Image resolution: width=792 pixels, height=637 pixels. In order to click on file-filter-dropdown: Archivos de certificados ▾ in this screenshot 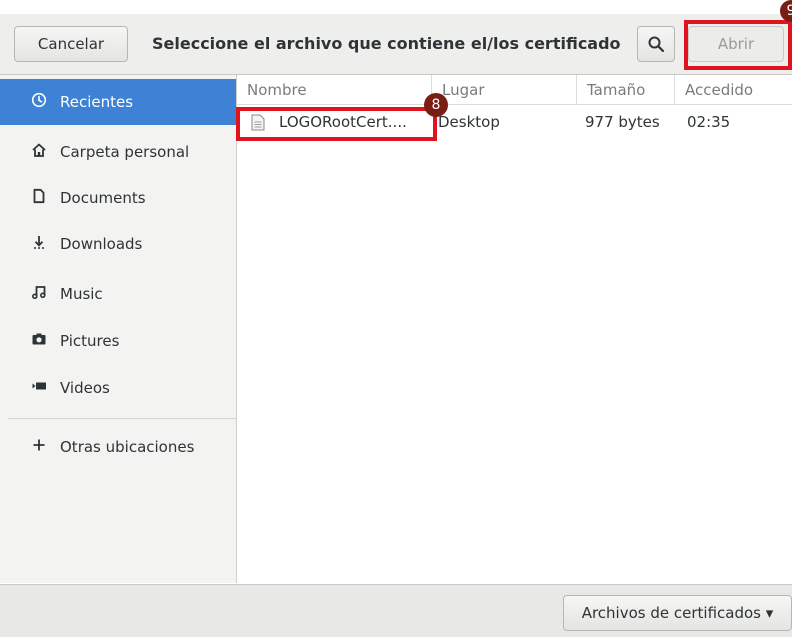, I will do `click(677, 613)`.